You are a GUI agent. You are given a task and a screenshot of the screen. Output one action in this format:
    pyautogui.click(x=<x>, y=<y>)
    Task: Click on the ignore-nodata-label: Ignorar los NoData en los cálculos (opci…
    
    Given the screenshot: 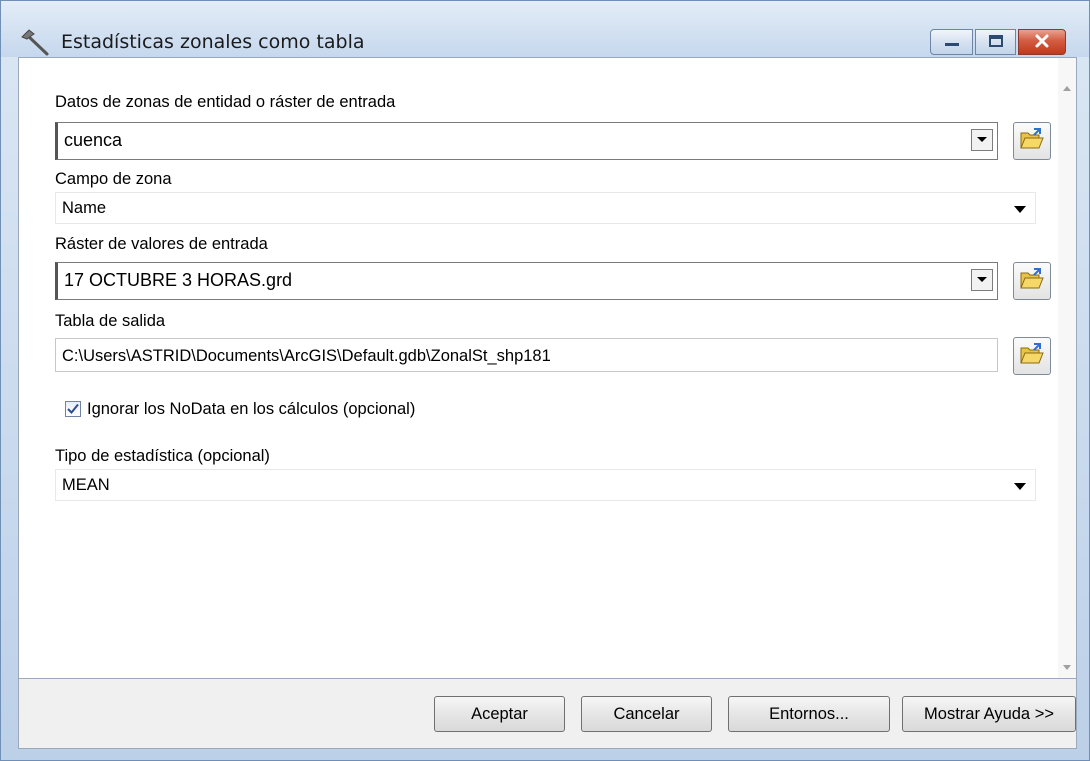 What is the action you would take?
    pyautogui.click(x=251, y=409)
    